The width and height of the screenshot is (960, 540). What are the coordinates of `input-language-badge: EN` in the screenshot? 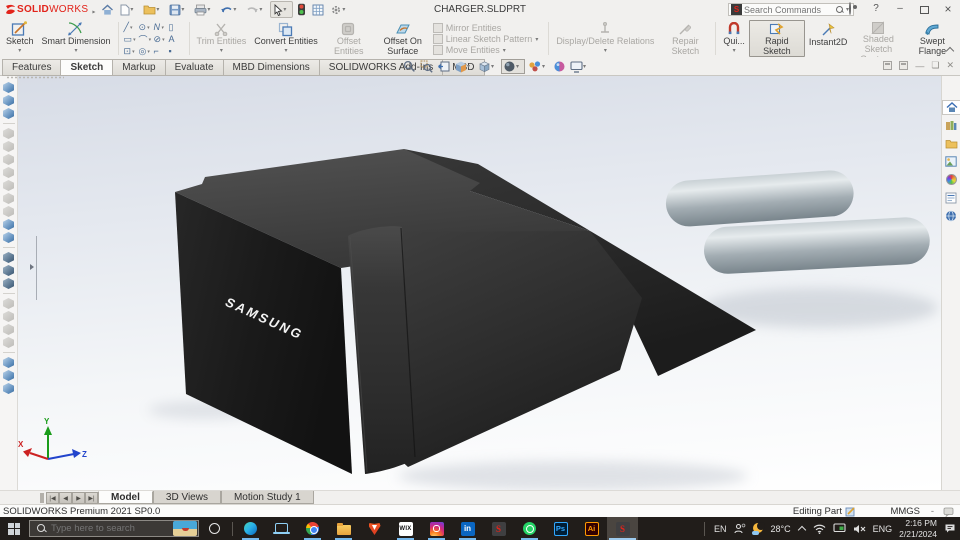 It's located at (720, 529).